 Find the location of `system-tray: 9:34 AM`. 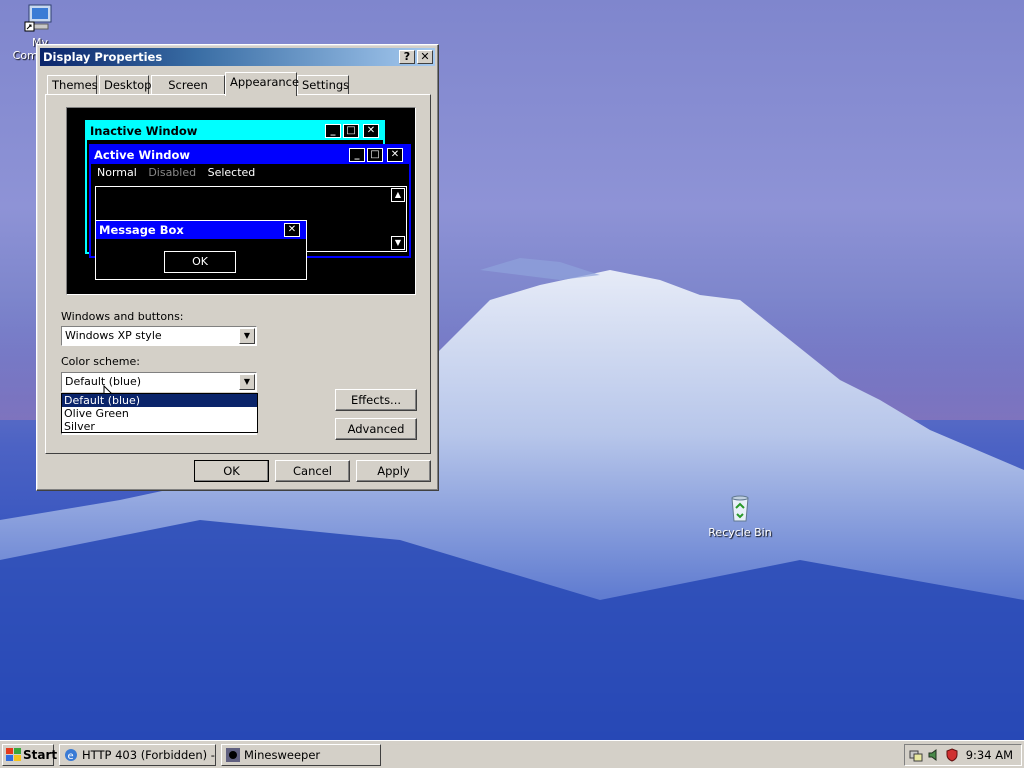

system-tray: 9:34 AM is located at coordinates (963, 755).